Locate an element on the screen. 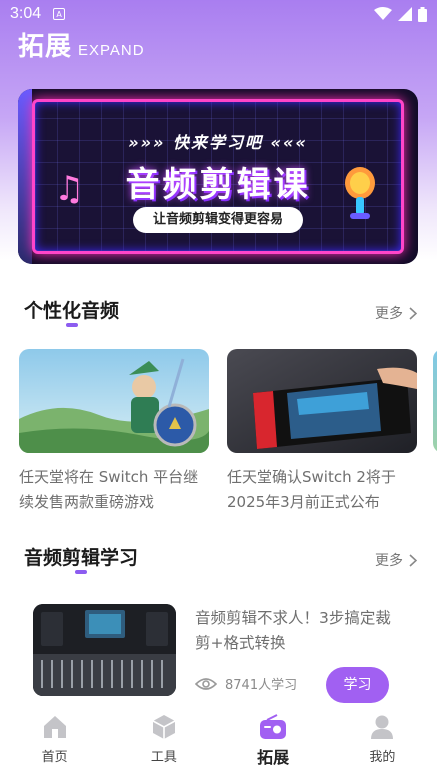 The width and height of the screenshot is (437, 778). battery-icon is located at coordinates (422, 14).